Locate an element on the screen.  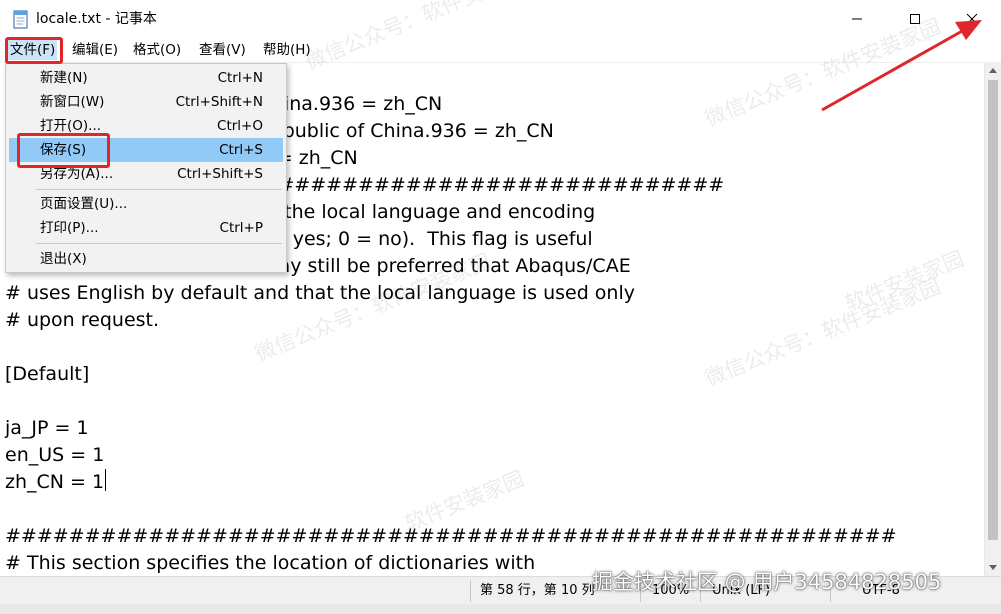
editor-line: en_US = 1 is located at coordinates (55, 455).